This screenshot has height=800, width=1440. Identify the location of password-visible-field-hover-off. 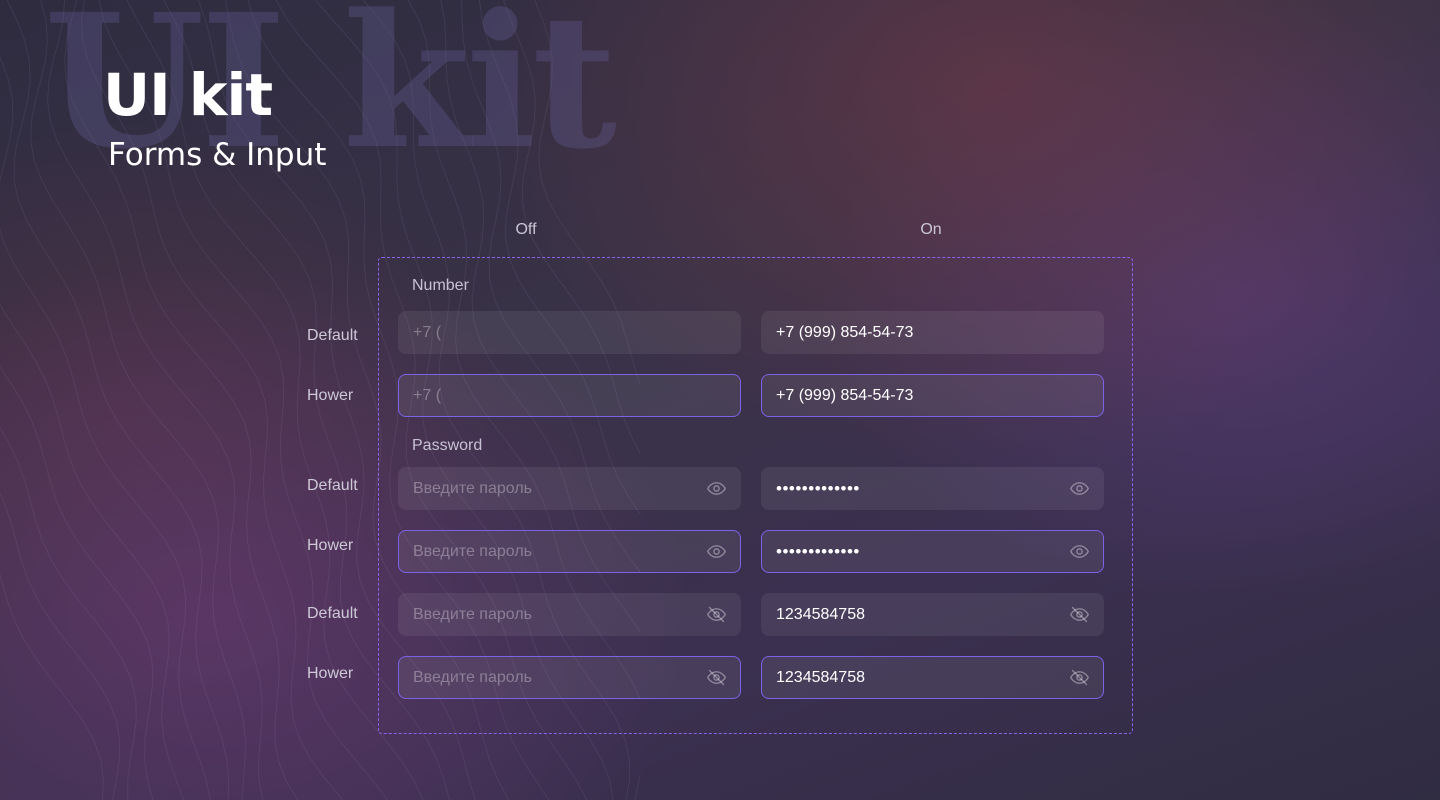
(569, 677).